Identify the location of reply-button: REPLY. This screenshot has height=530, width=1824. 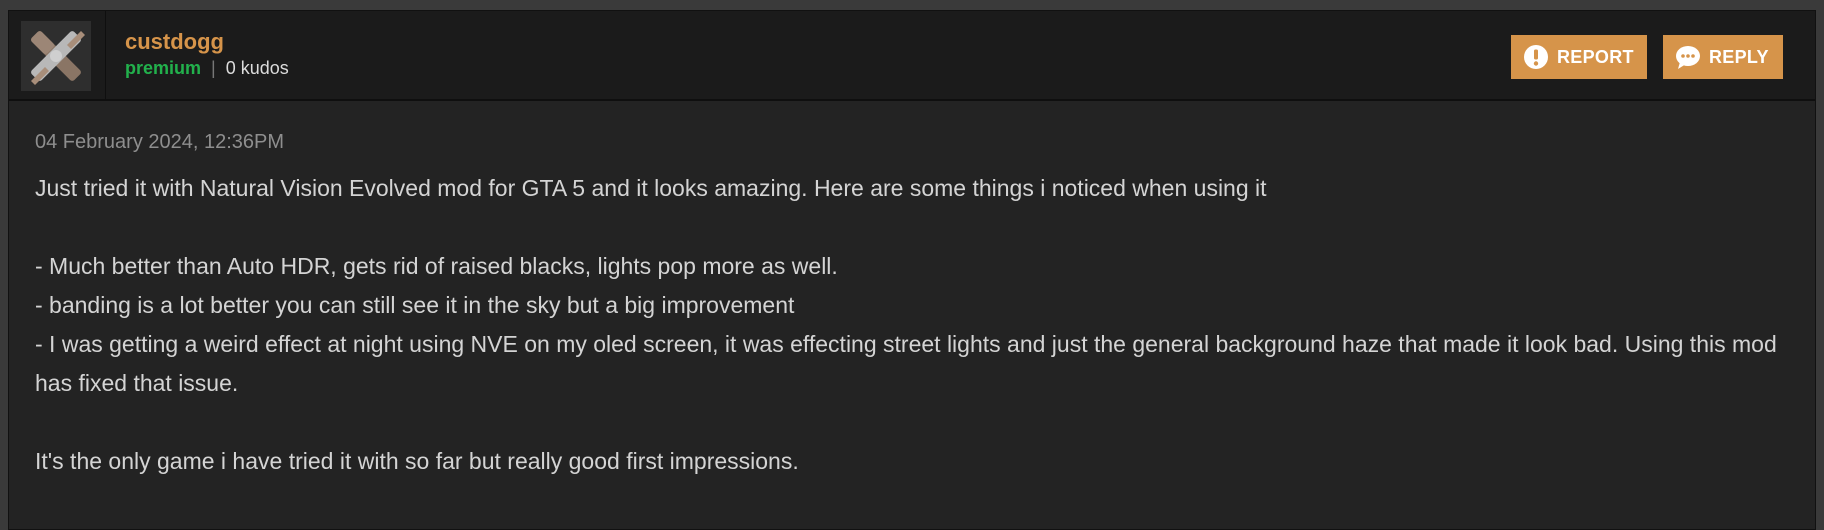
(1723, 57).